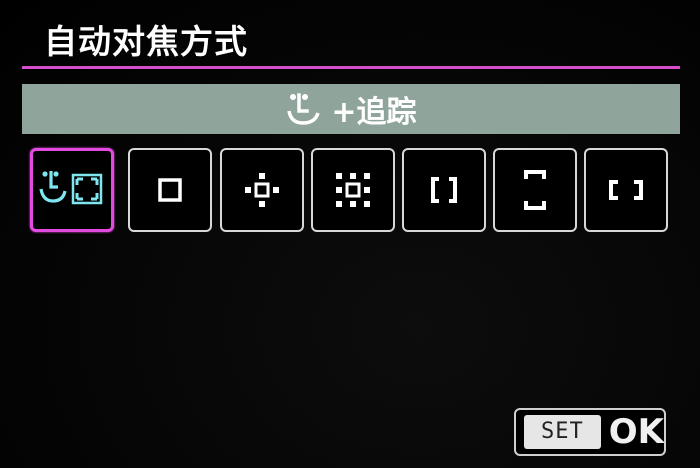 This screenshot has height=468, width=700. Describe the element at coordinates (636, 432) in the screenshot. I see `ok-label: OK` at that location.